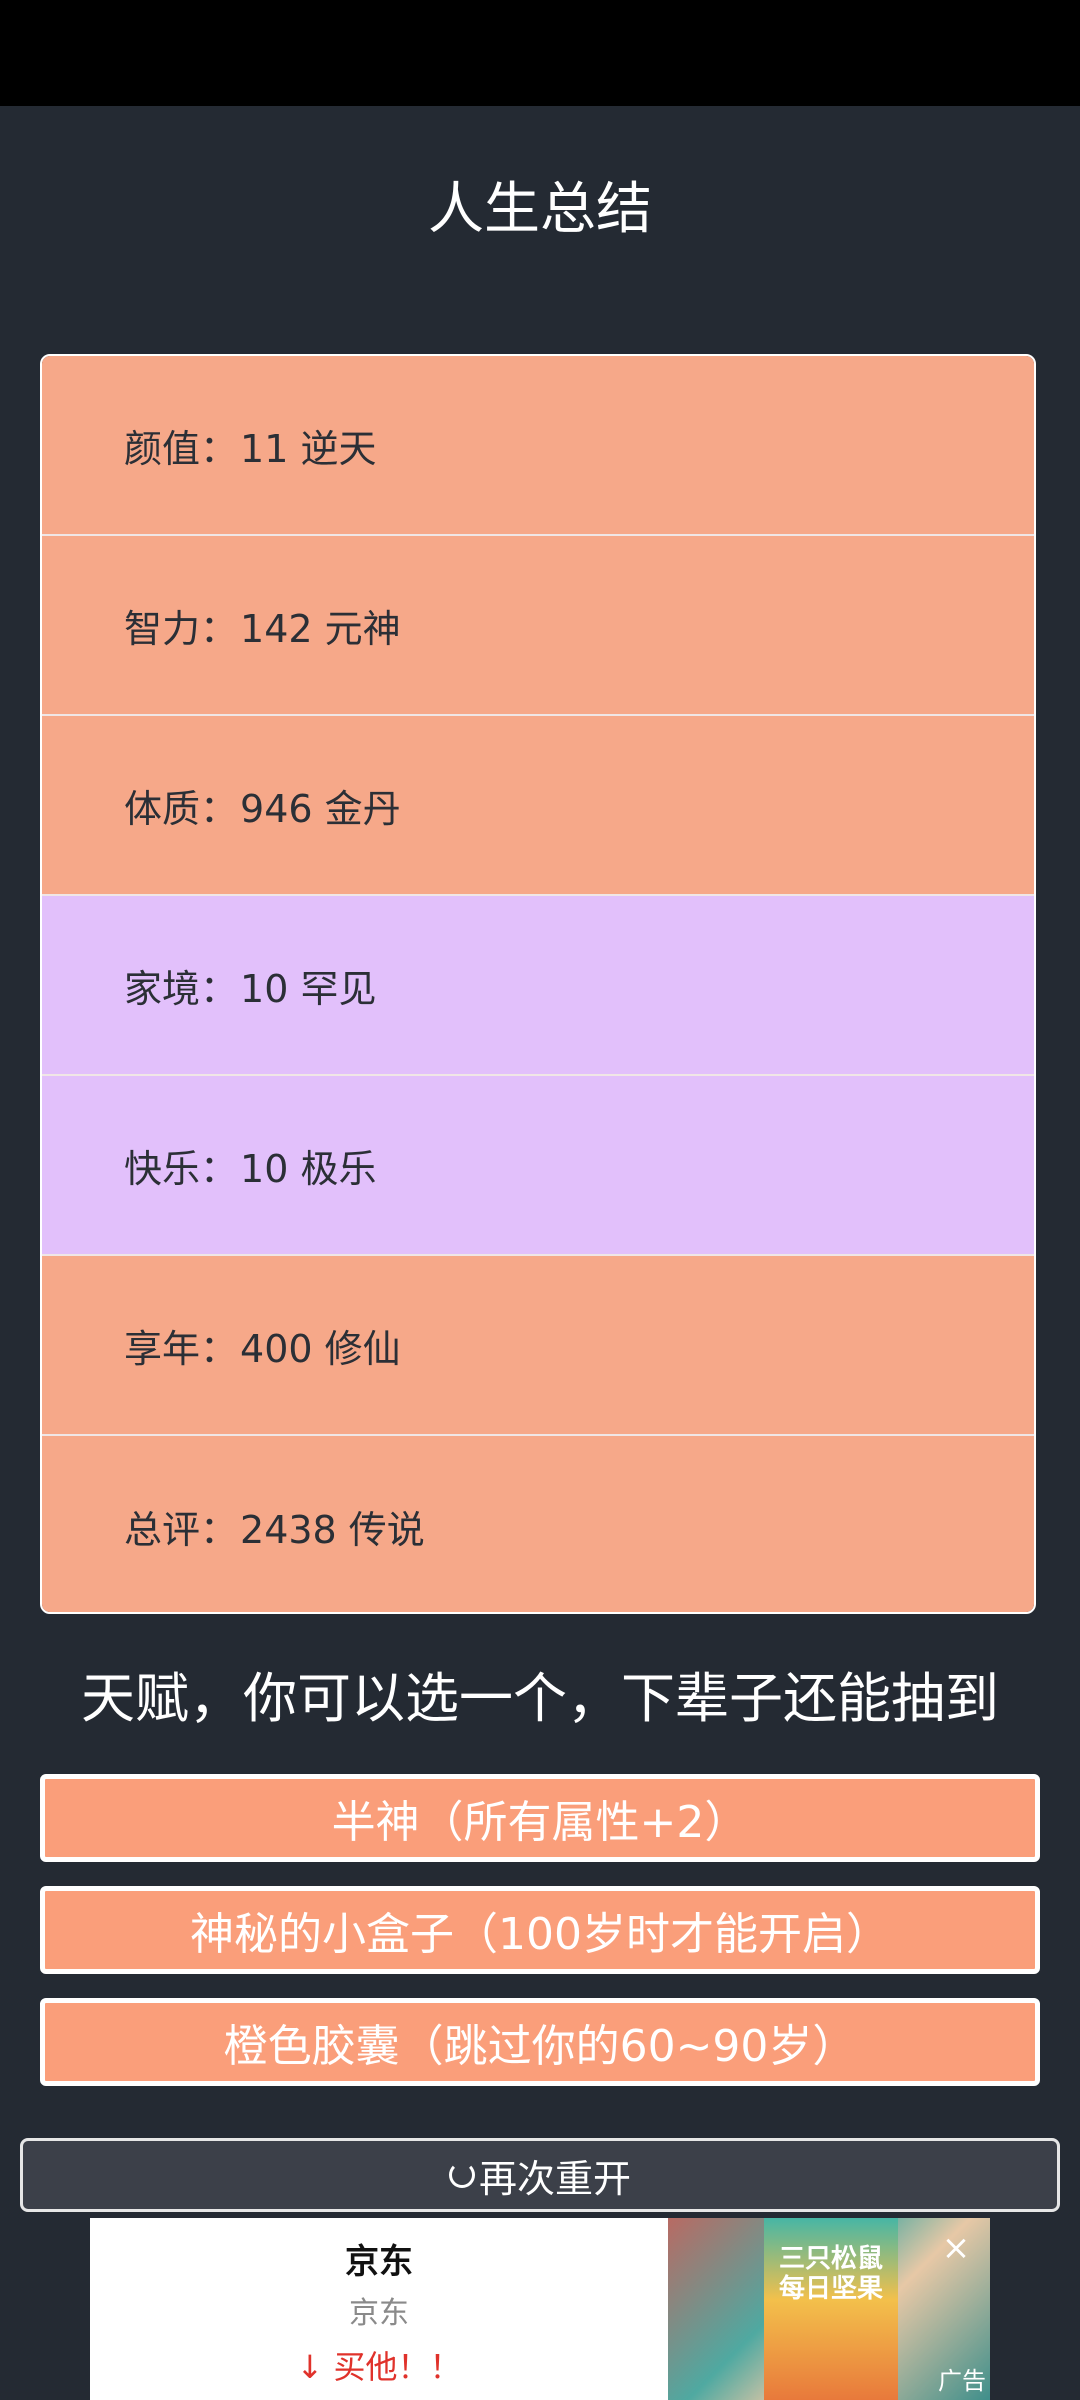 This screenshot has height=2400, width=1080. Describe the element at coordinates (830, 2274) in the screenshot. I see `ad-product-text: 三只松鼠 每日坚果` at that location.